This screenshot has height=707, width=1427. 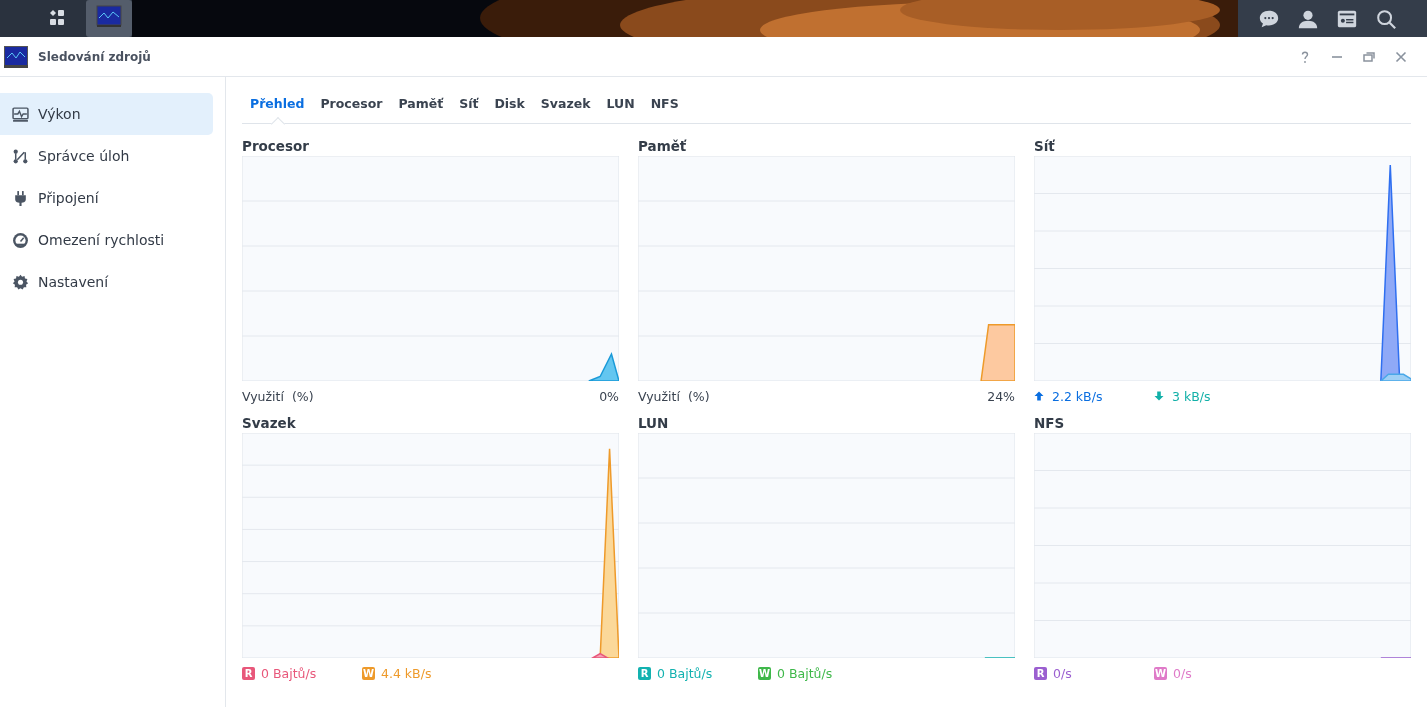 I want to click on sidebar-item: Výkon, so click(x=106, y=114).